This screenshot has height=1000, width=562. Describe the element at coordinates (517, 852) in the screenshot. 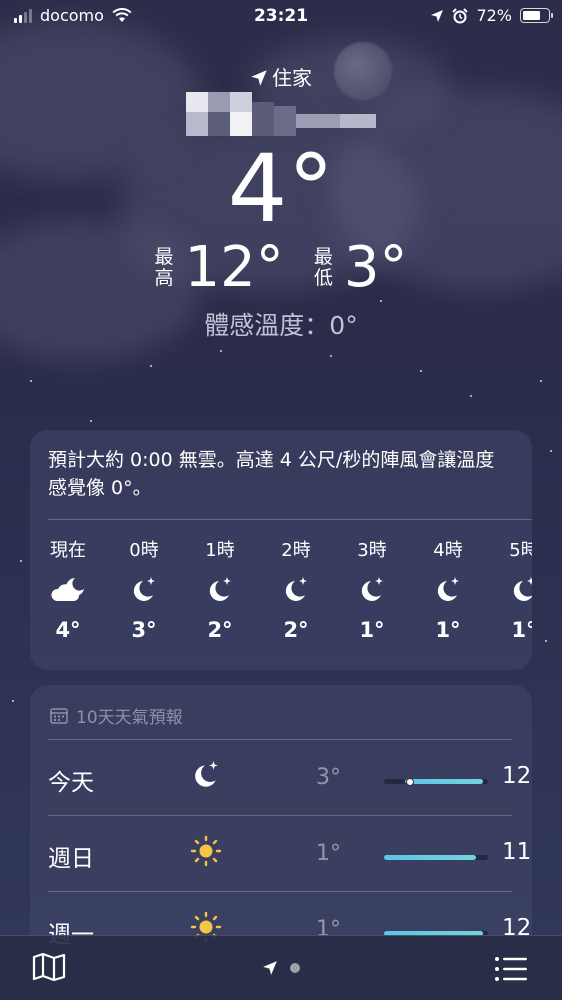

I see `day-high-temp: 11°` at that location.